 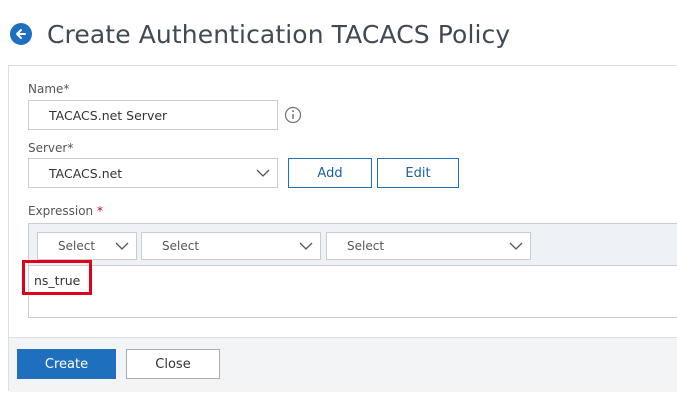 I want to click on name-label: Name*, so click(x=48, y=89).